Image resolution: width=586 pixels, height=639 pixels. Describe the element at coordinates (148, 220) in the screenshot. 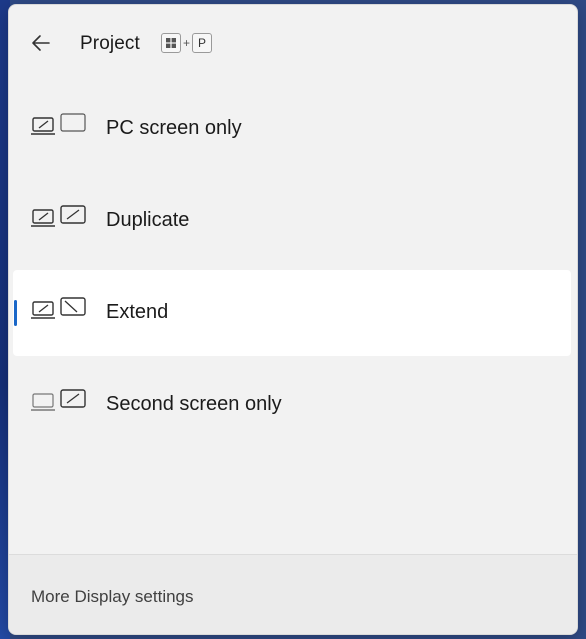

I see `option-label: Duplicate` at that location.